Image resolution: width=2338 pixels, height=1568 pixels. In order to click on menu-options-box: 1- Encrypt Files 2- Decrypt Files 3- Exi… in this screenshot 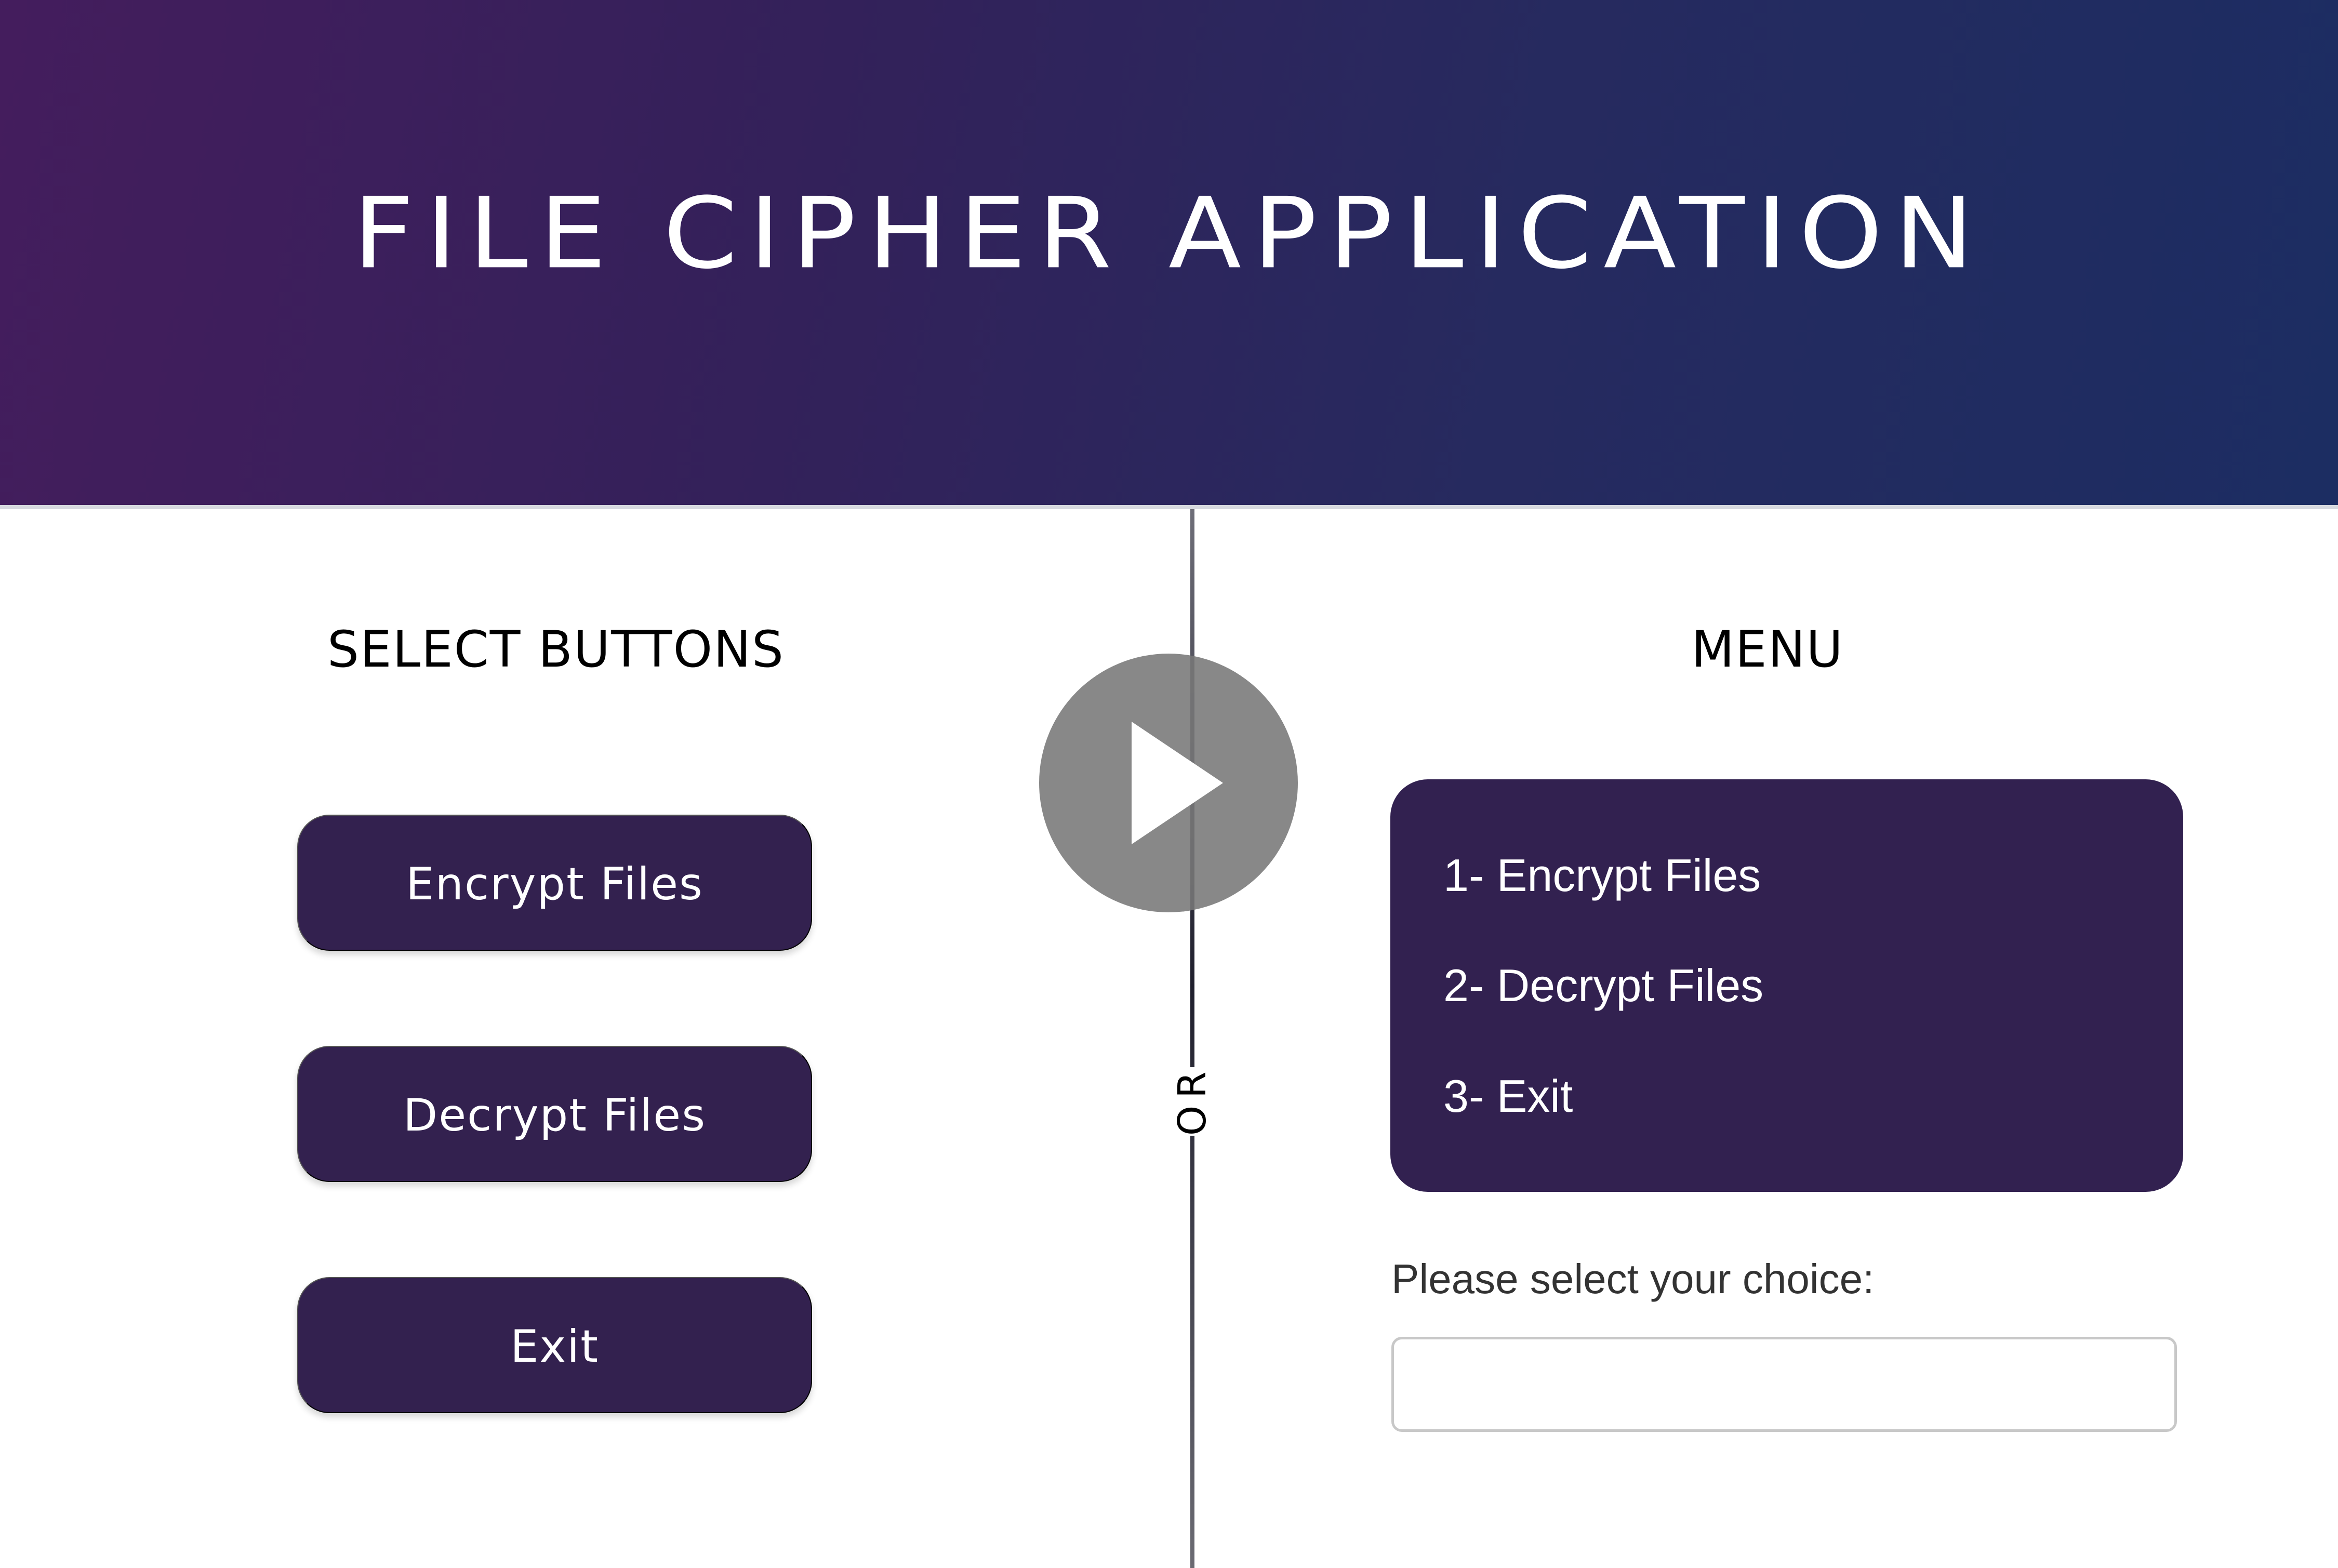, I will do `click(1786, 985)`.